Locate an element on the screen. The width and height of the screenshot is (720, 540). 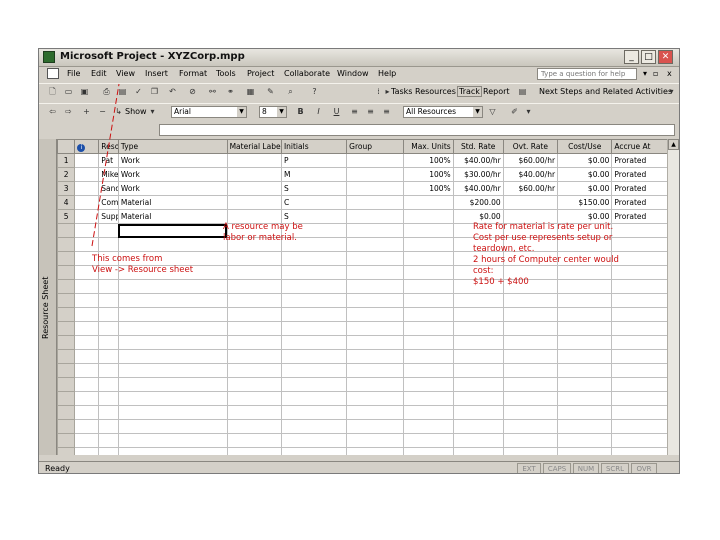
menu-format: Format is located at coordinates (193, 73).